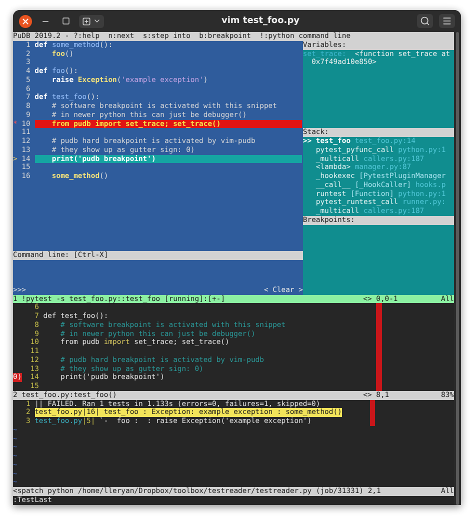 The image size is (474, 518). I want to click on close-icon, so click(25, 21).